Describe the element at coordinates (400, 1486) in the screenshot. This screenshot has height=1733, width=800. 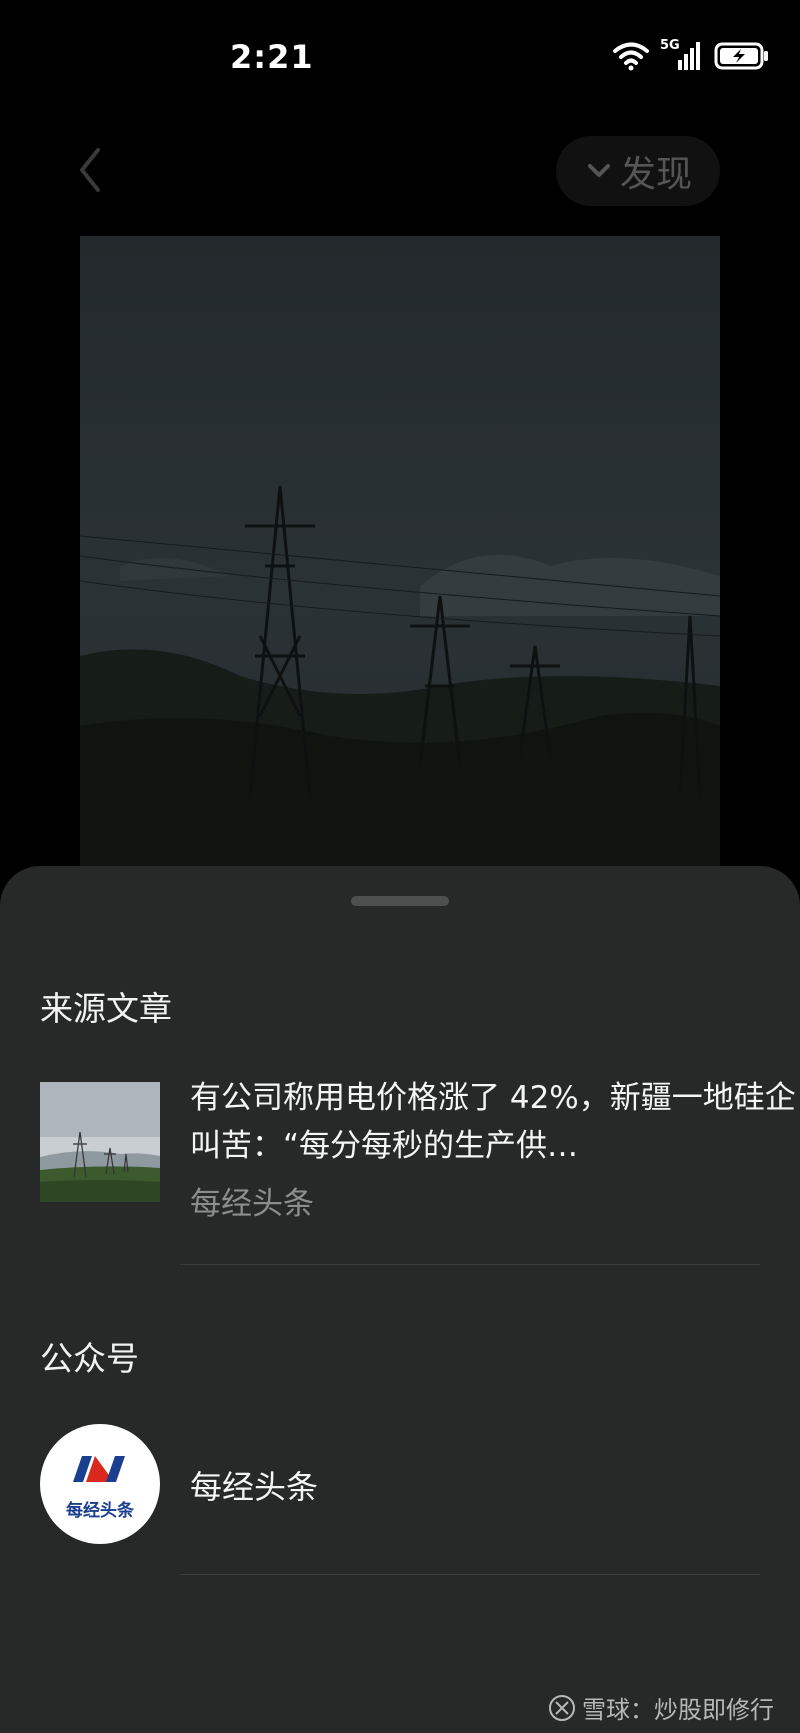
I see `official-account-item: 每经头条 每经头条` at that location.